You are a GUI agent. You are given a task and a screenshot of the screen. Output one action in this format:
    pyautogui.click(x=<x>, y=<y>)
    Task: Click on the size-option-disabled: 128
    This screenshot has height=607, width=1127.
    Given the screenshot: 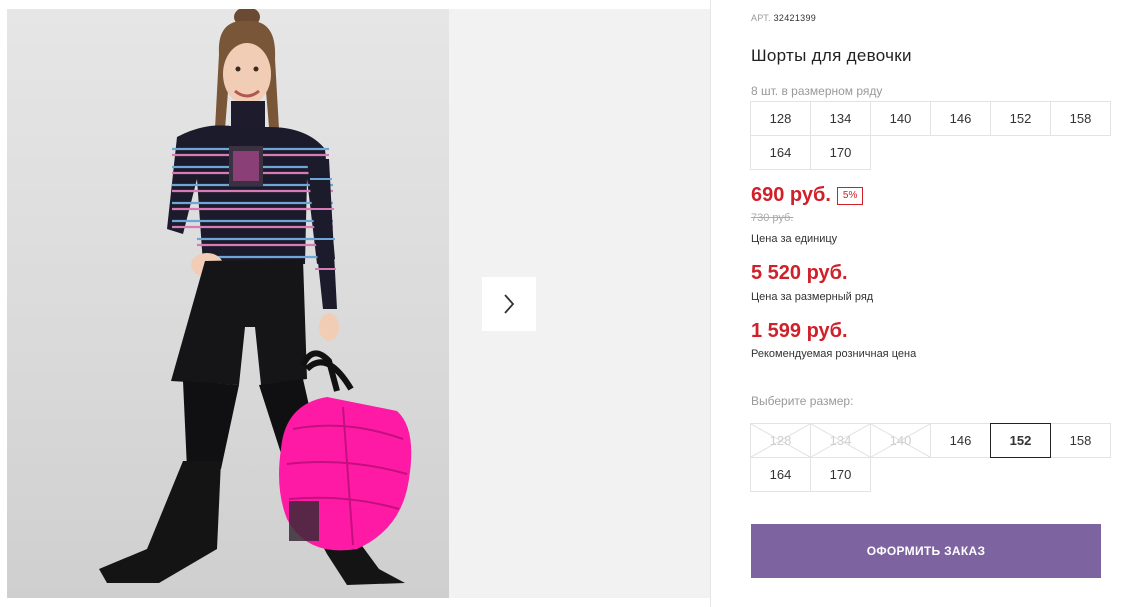 What is the action you would take?
    pyautogui.click(x=780, y=440)
    